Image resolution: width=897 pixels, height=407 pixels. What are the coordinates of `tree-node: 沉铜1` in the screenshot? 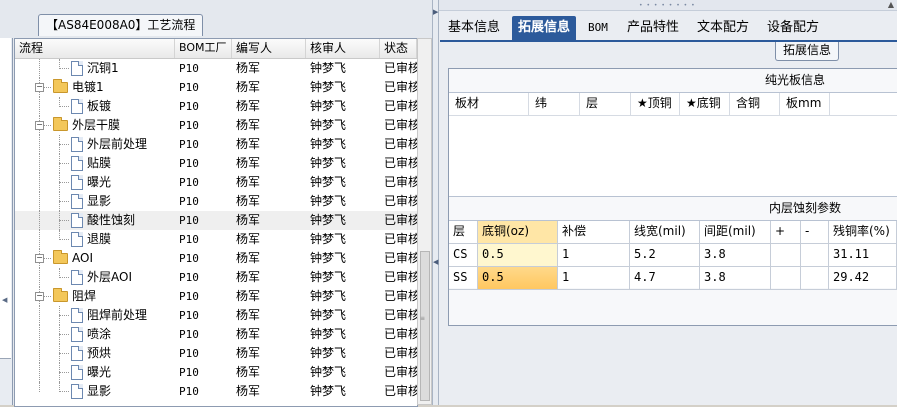 It's located at (95, 68).